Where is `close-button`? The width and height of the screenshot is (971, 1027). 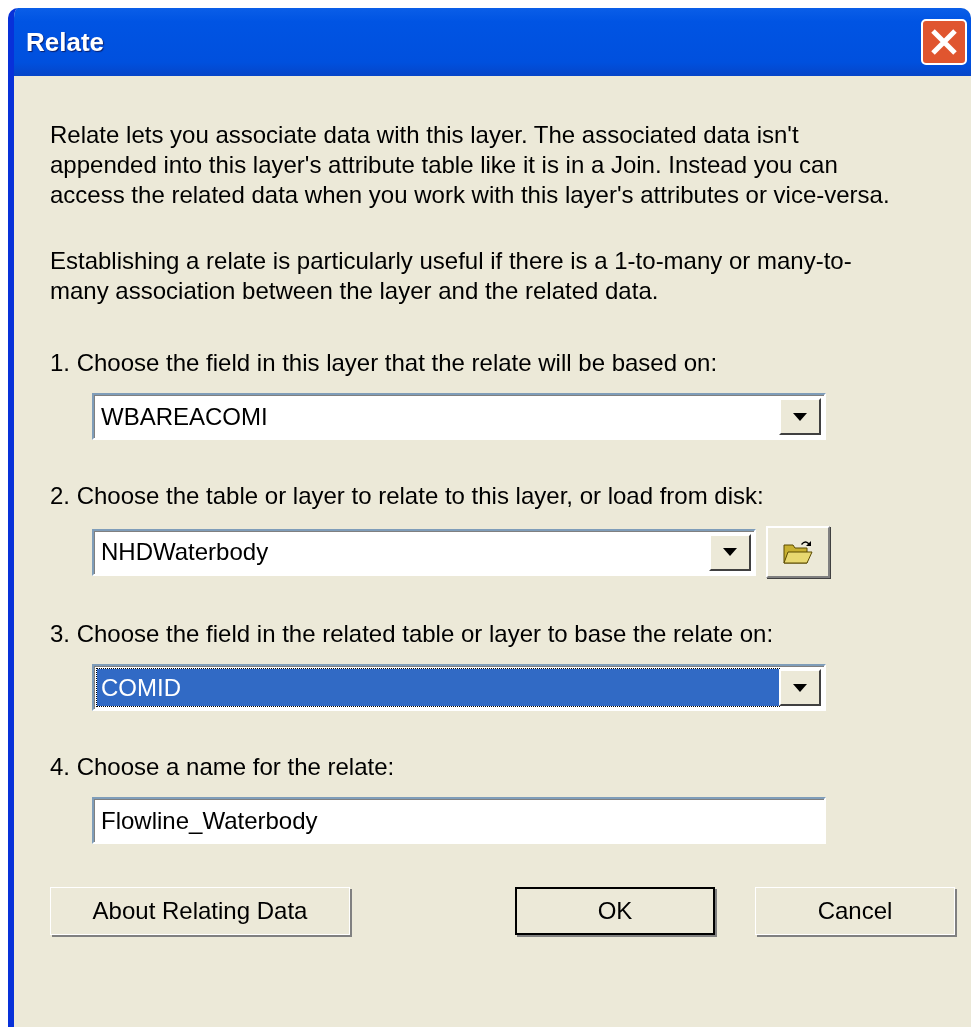 close-button is located at coordinates (944, 42).